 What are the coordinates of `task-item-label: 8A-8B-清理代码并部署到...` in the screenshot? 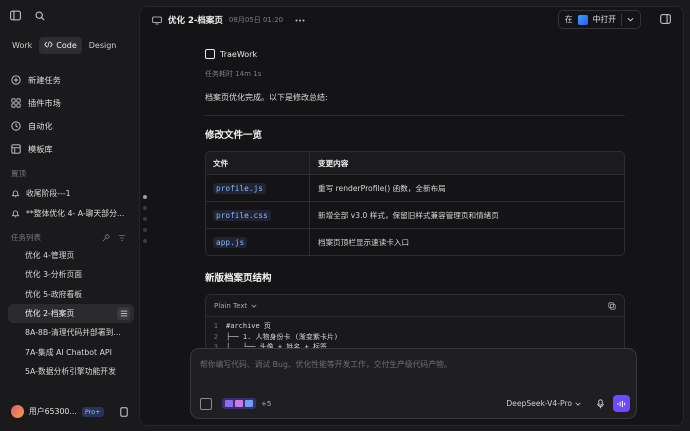 It's located at (73, 333).